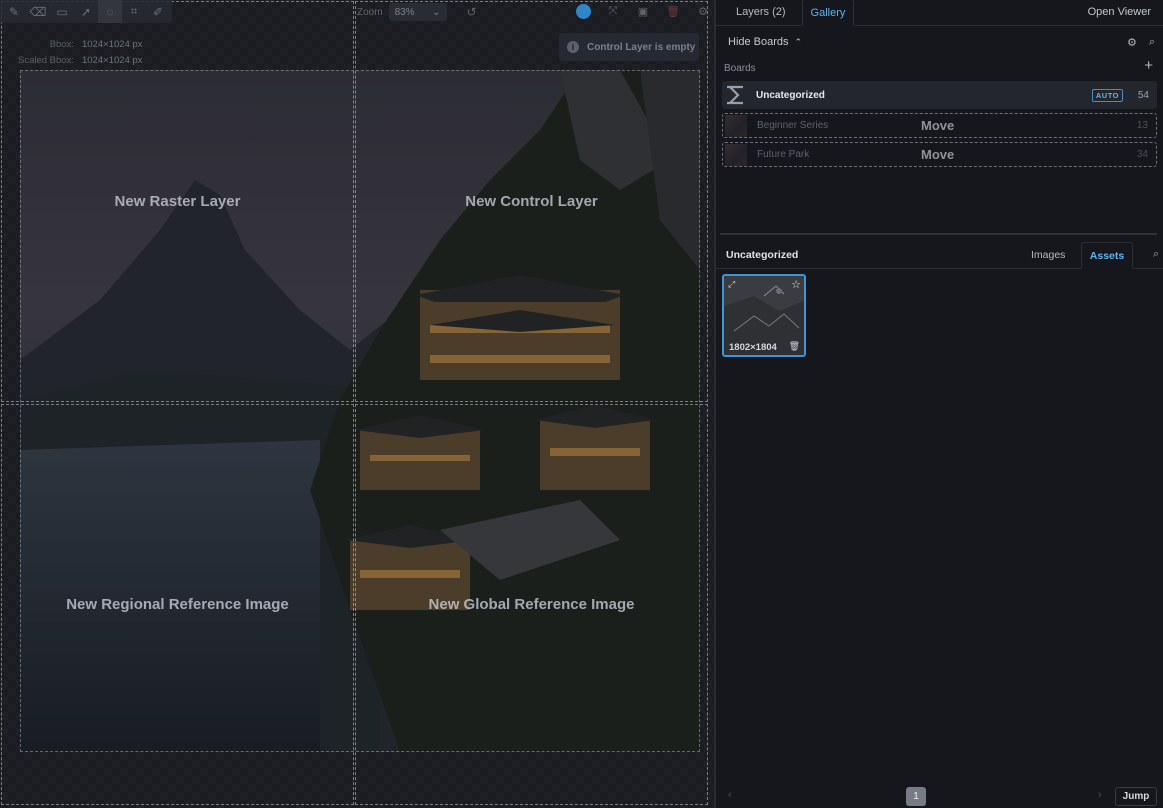 The width and height of the screenshot is (1163, 808). Describe the element at coordinates (916, 796) in the screenshot. I see `page-button: 1` at that location.